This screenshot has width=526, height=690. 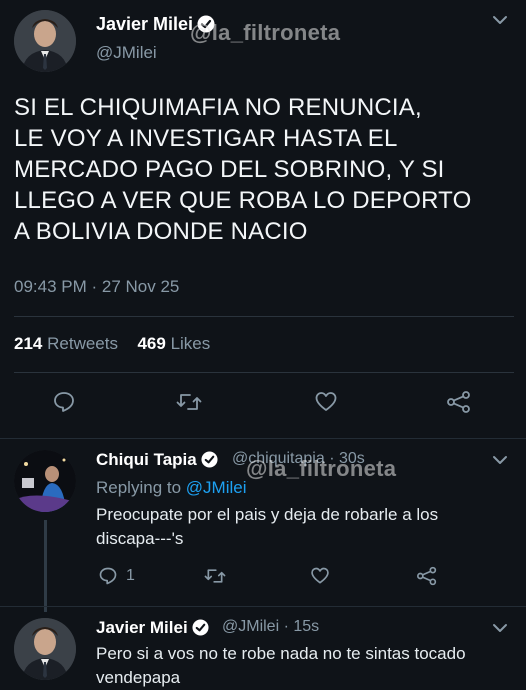 I want to click on author-handle: @JMilei, so click(x=126, y=53).